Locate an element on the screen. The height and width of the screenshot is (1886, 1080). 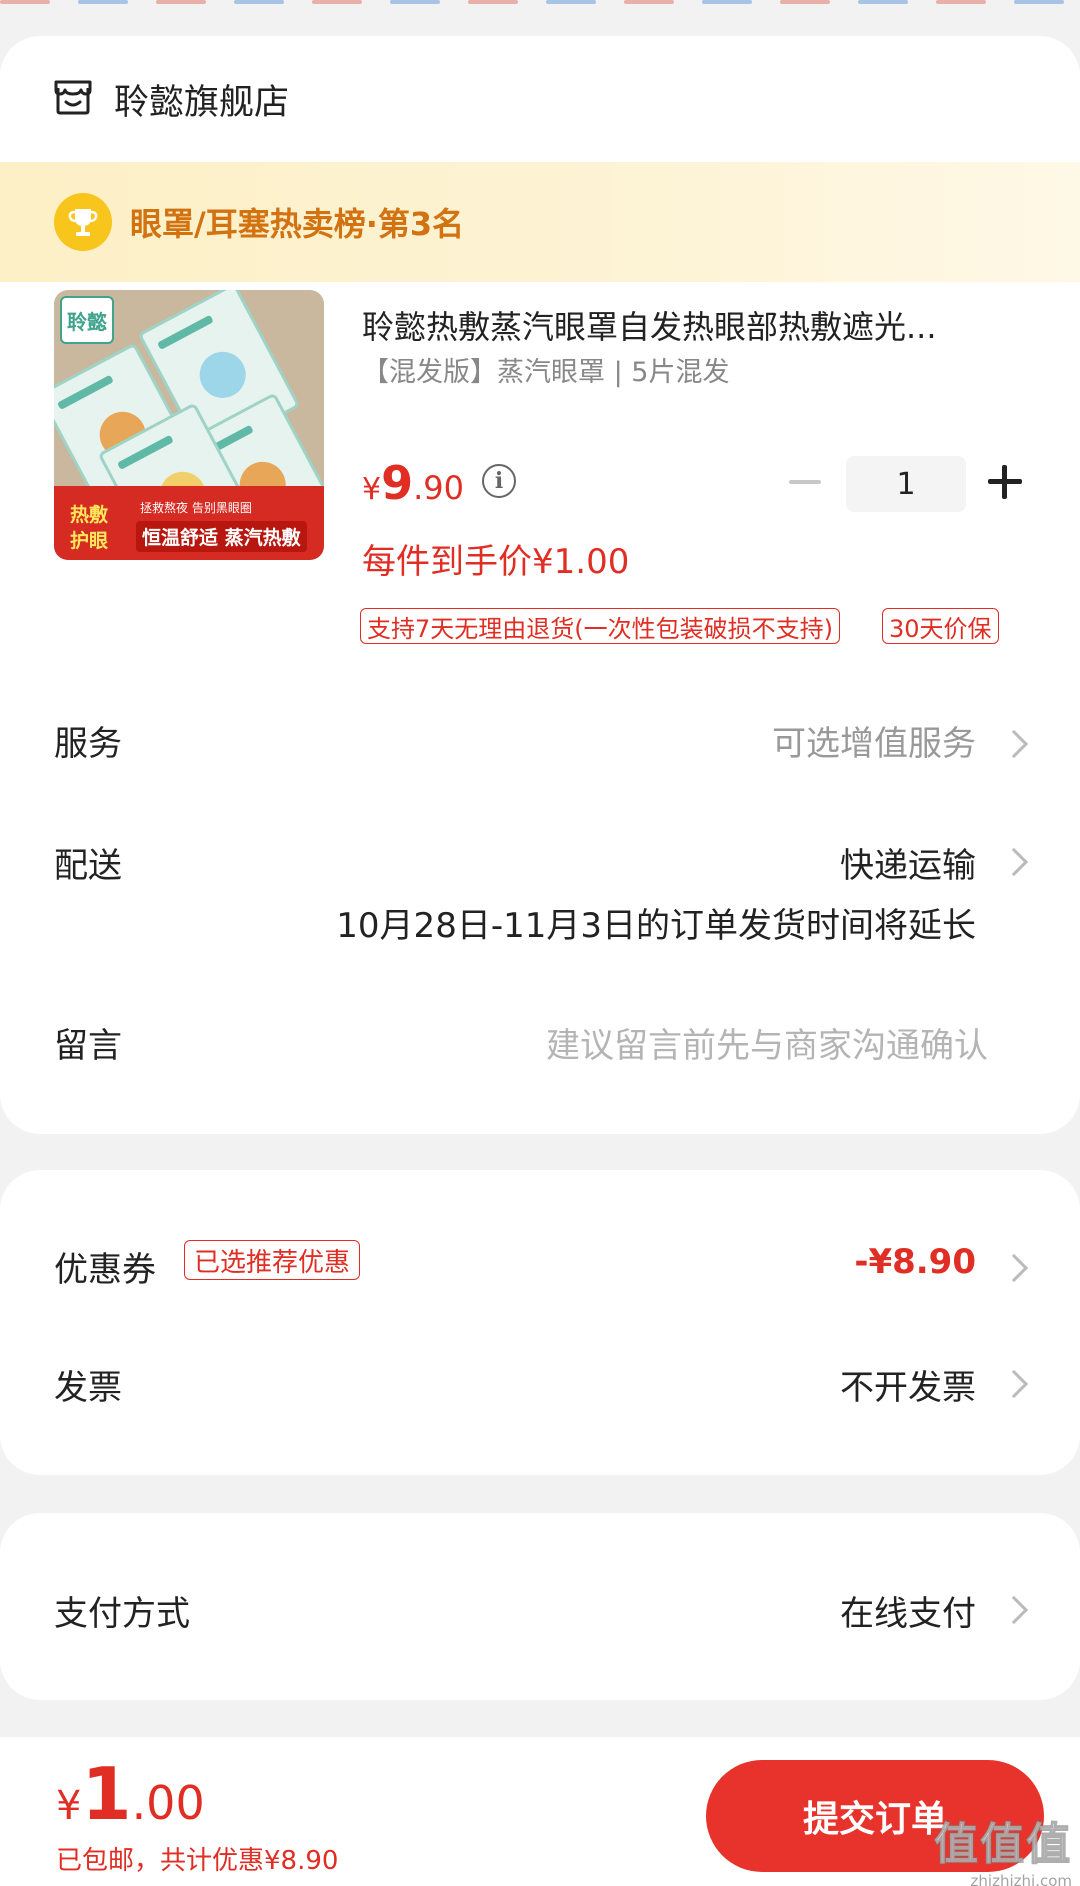
top-strip is located at coordinates (540, 7).